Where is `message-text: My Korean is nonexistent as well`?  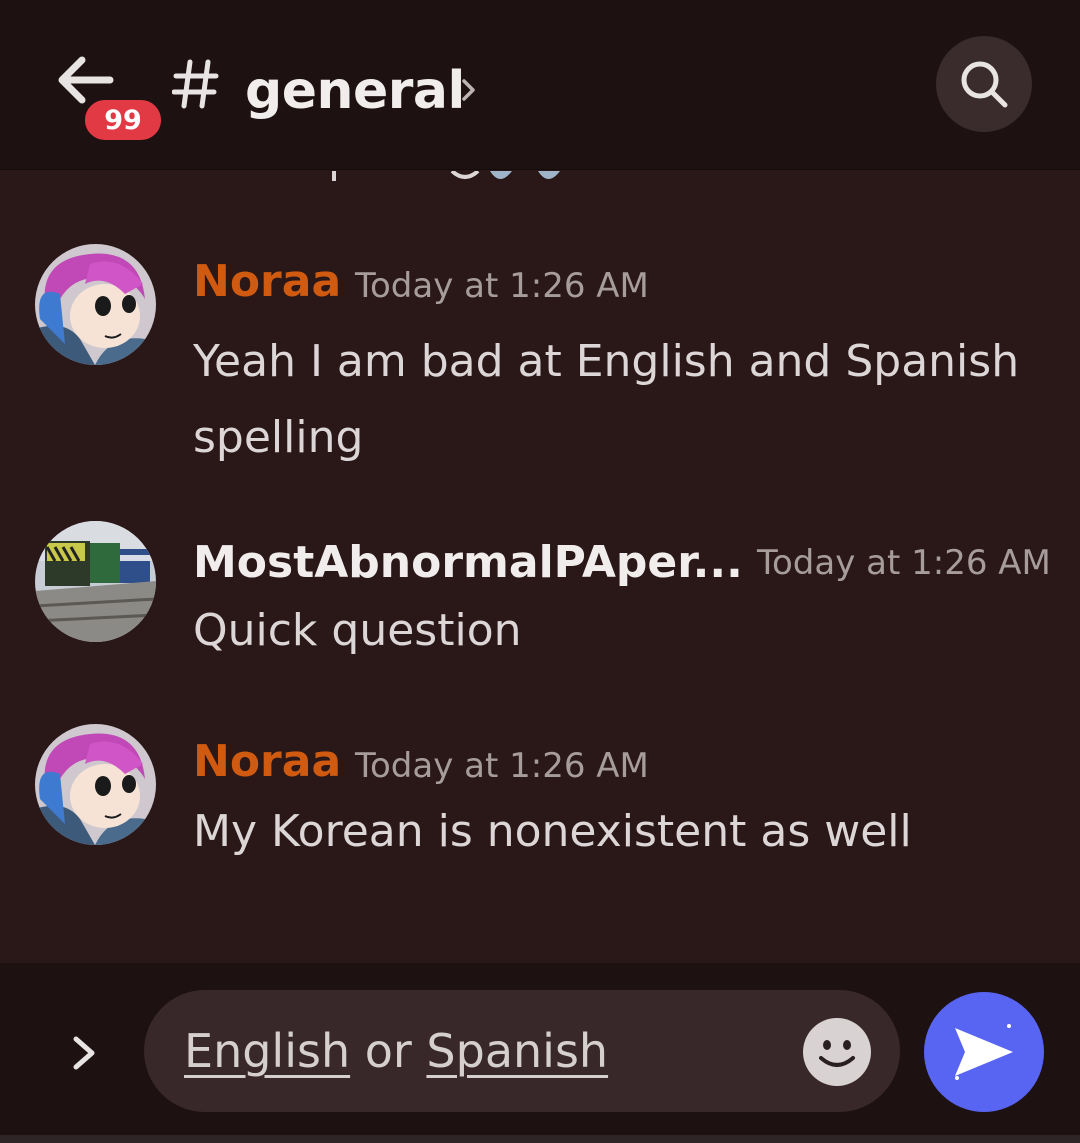 message-text: My Korean is nonexistent as well is located at coordinates (552, 831).